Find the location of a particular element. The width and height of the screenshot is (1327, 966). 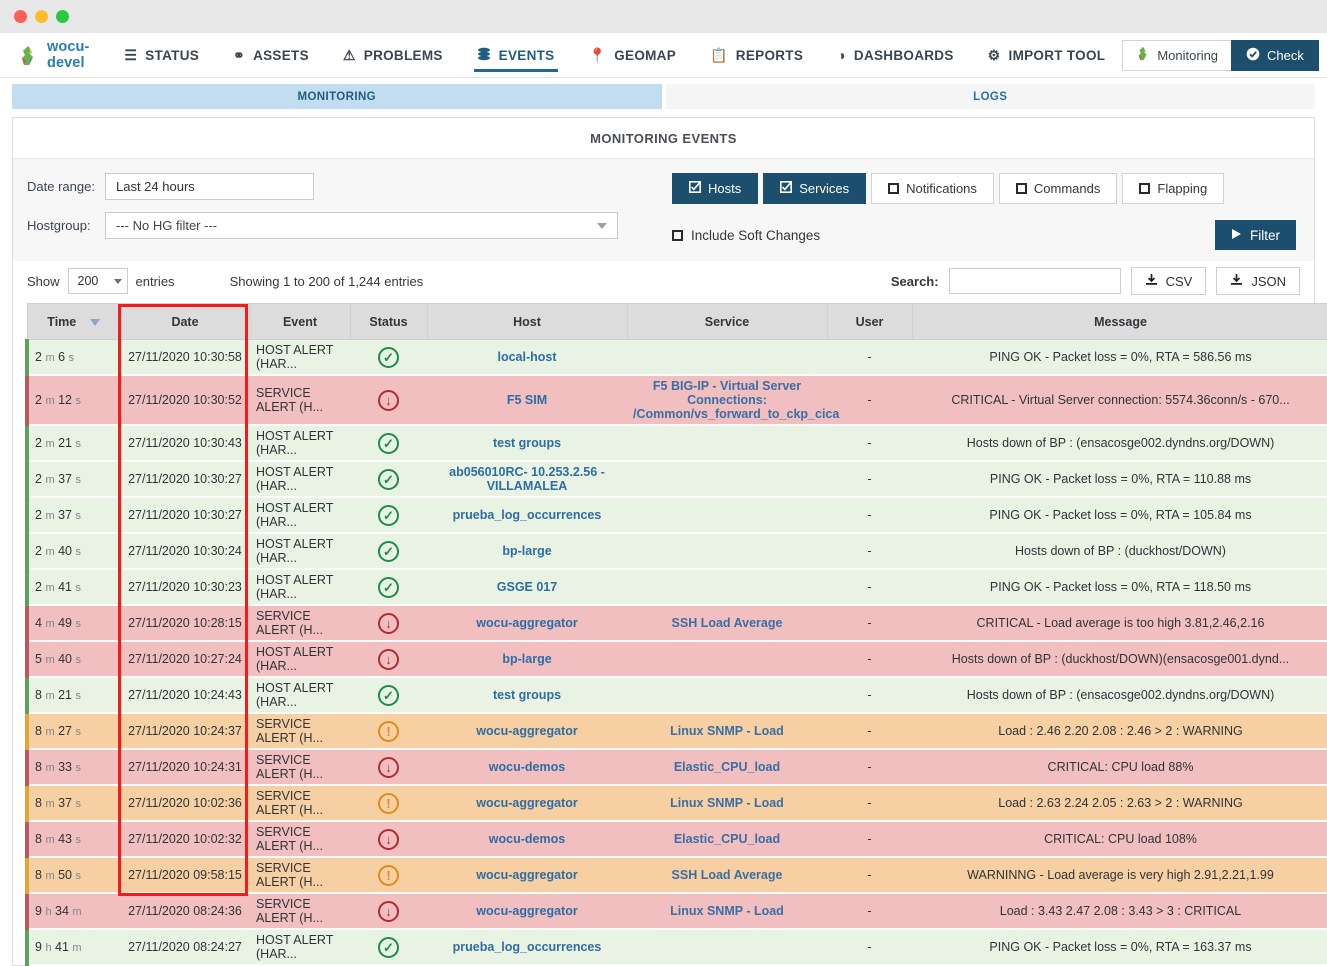

tab-monitoring: MONITORING is located at coordinates (337, 96).